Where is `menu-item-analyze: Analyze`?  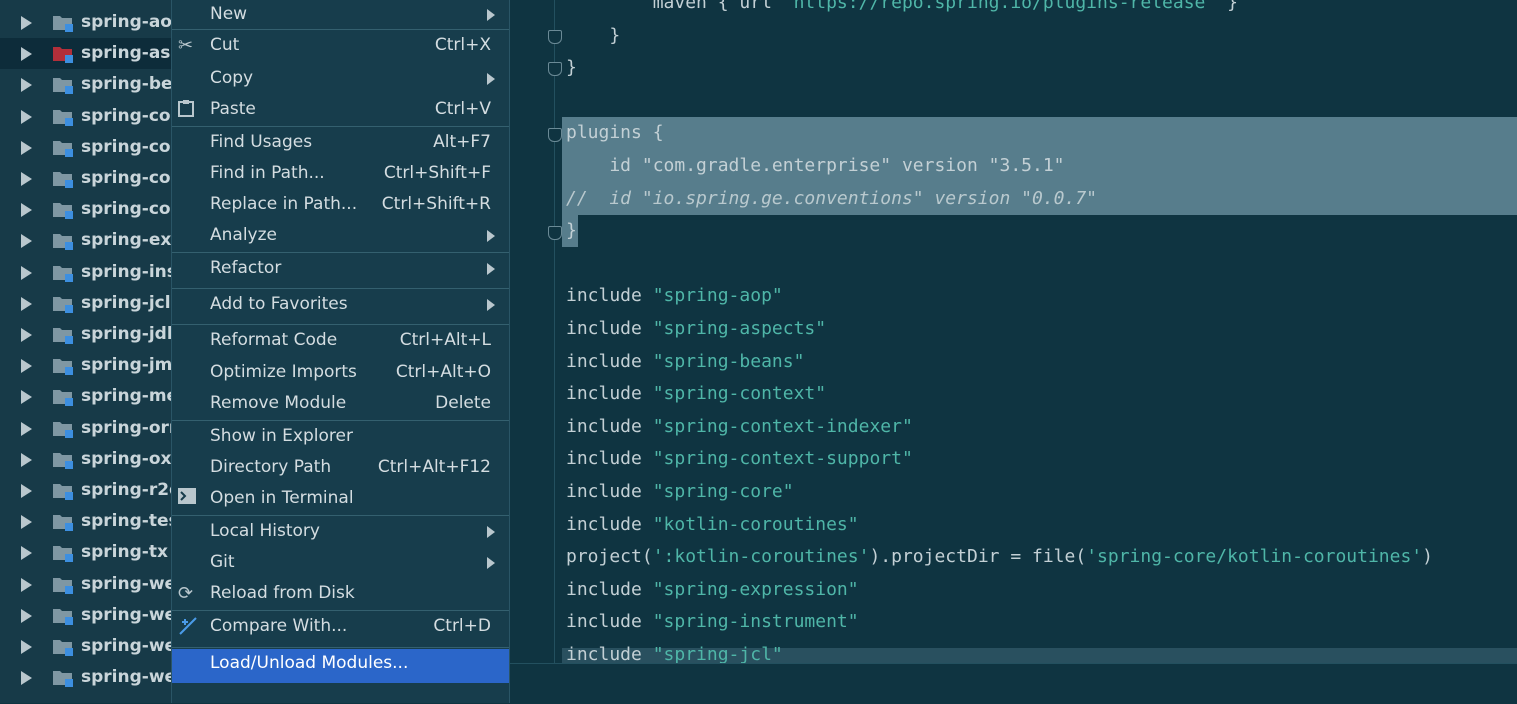 menu-item-analyze: Analyze is located at coordinates (340, 237).